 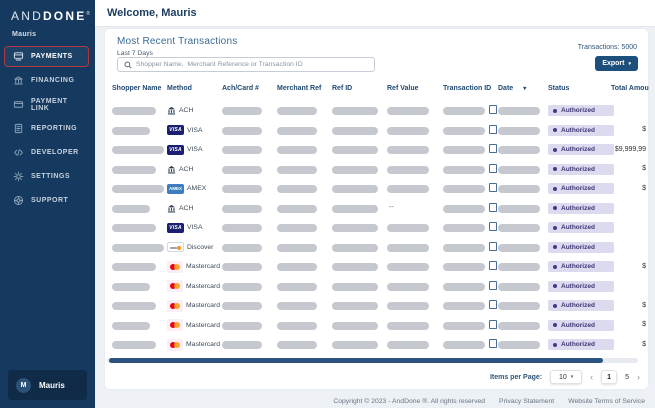 What do you see at coordinates (524, 89) in the screenshot?
I see `sort-caret-icon: ▾` at bounding box center [524, 89].